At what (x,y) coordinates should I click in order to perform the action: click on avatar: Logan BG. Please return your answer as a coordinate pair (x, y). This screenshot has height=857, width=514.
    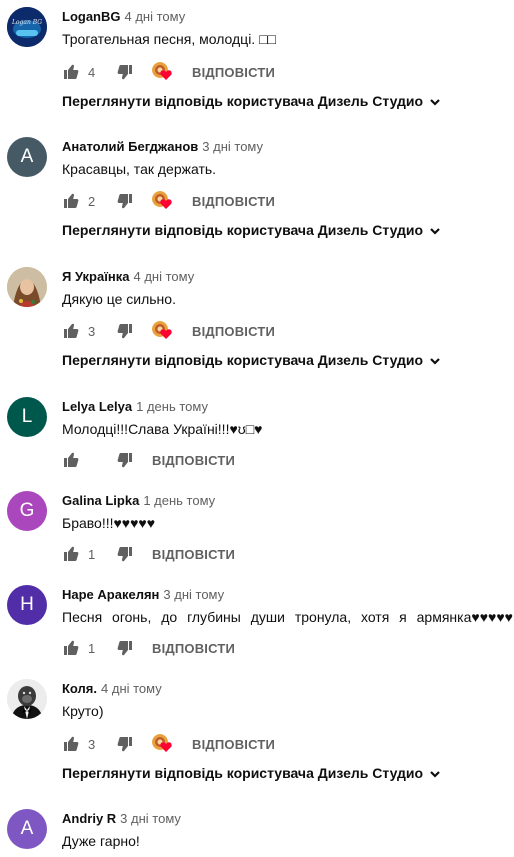
    Looking at the image, I should click on (27, 27).